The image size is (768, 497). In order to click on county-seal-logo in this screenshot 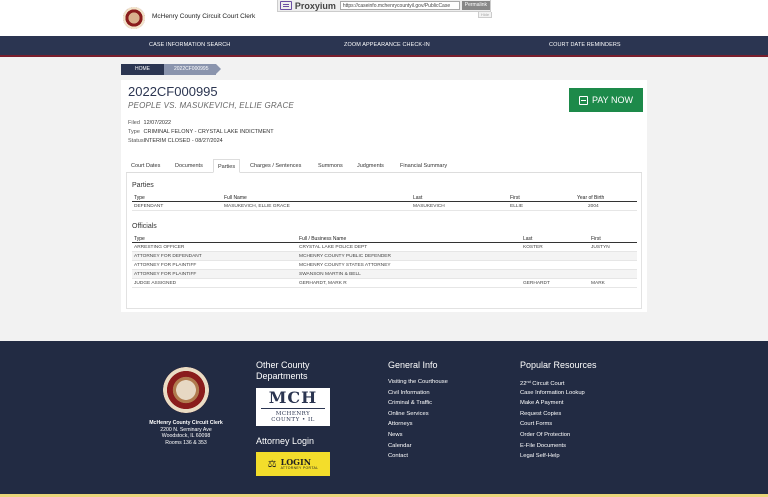, I will do `click(134, 18)`.